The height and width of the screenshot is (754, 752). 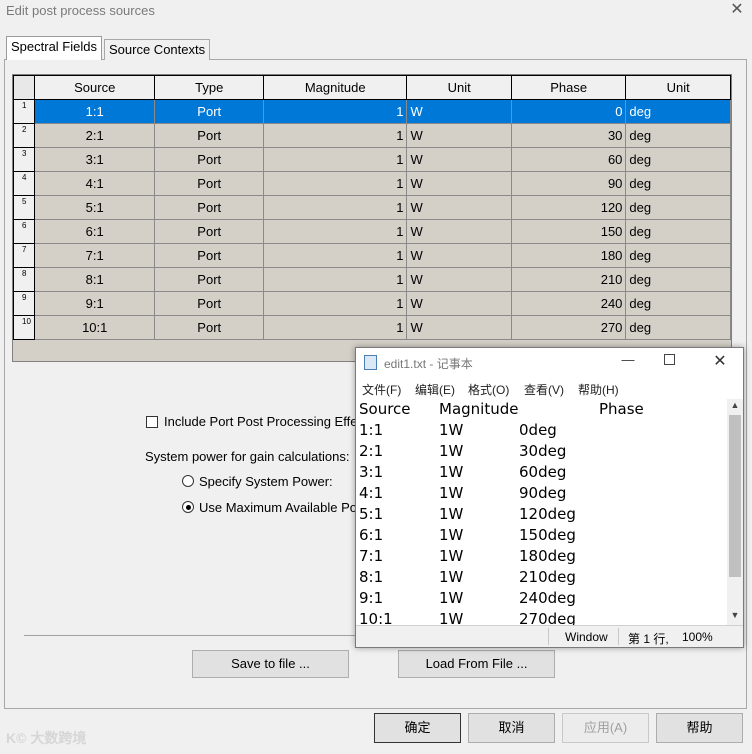 What do you see at coordinates (188, 507) in the screenshot?
I see `use-max-power-radio` at bounding box center [188, 507].